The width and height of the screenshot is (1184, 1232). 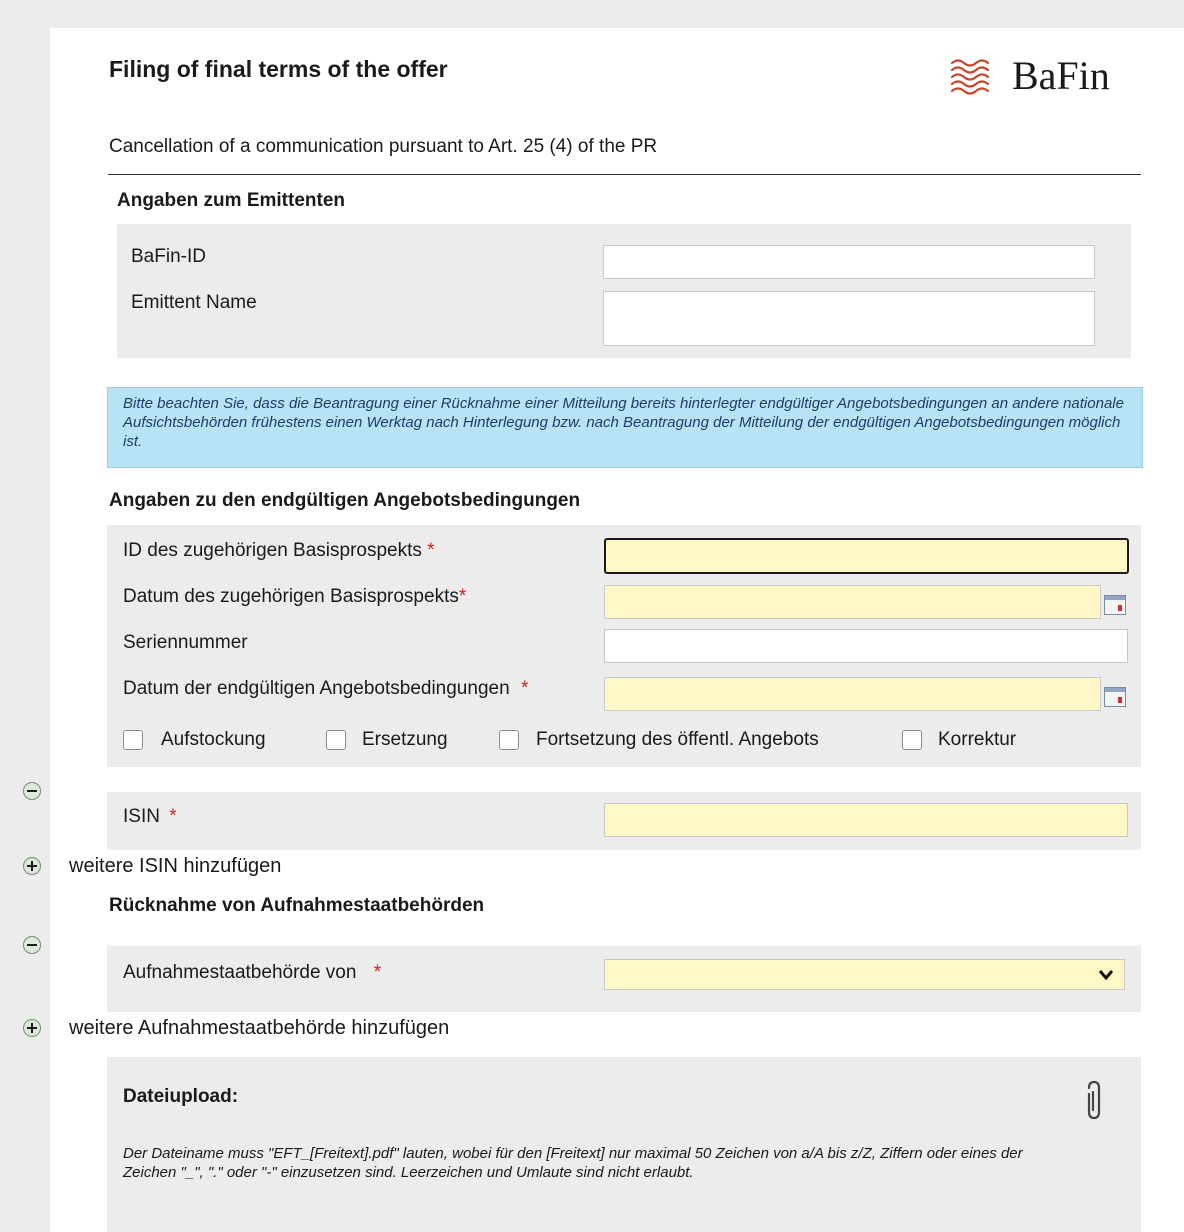 What do you see at coordinates (509, 740) in the screenshot?
I see `checkbox-fortsetzung` at bounding box center [509, 740].